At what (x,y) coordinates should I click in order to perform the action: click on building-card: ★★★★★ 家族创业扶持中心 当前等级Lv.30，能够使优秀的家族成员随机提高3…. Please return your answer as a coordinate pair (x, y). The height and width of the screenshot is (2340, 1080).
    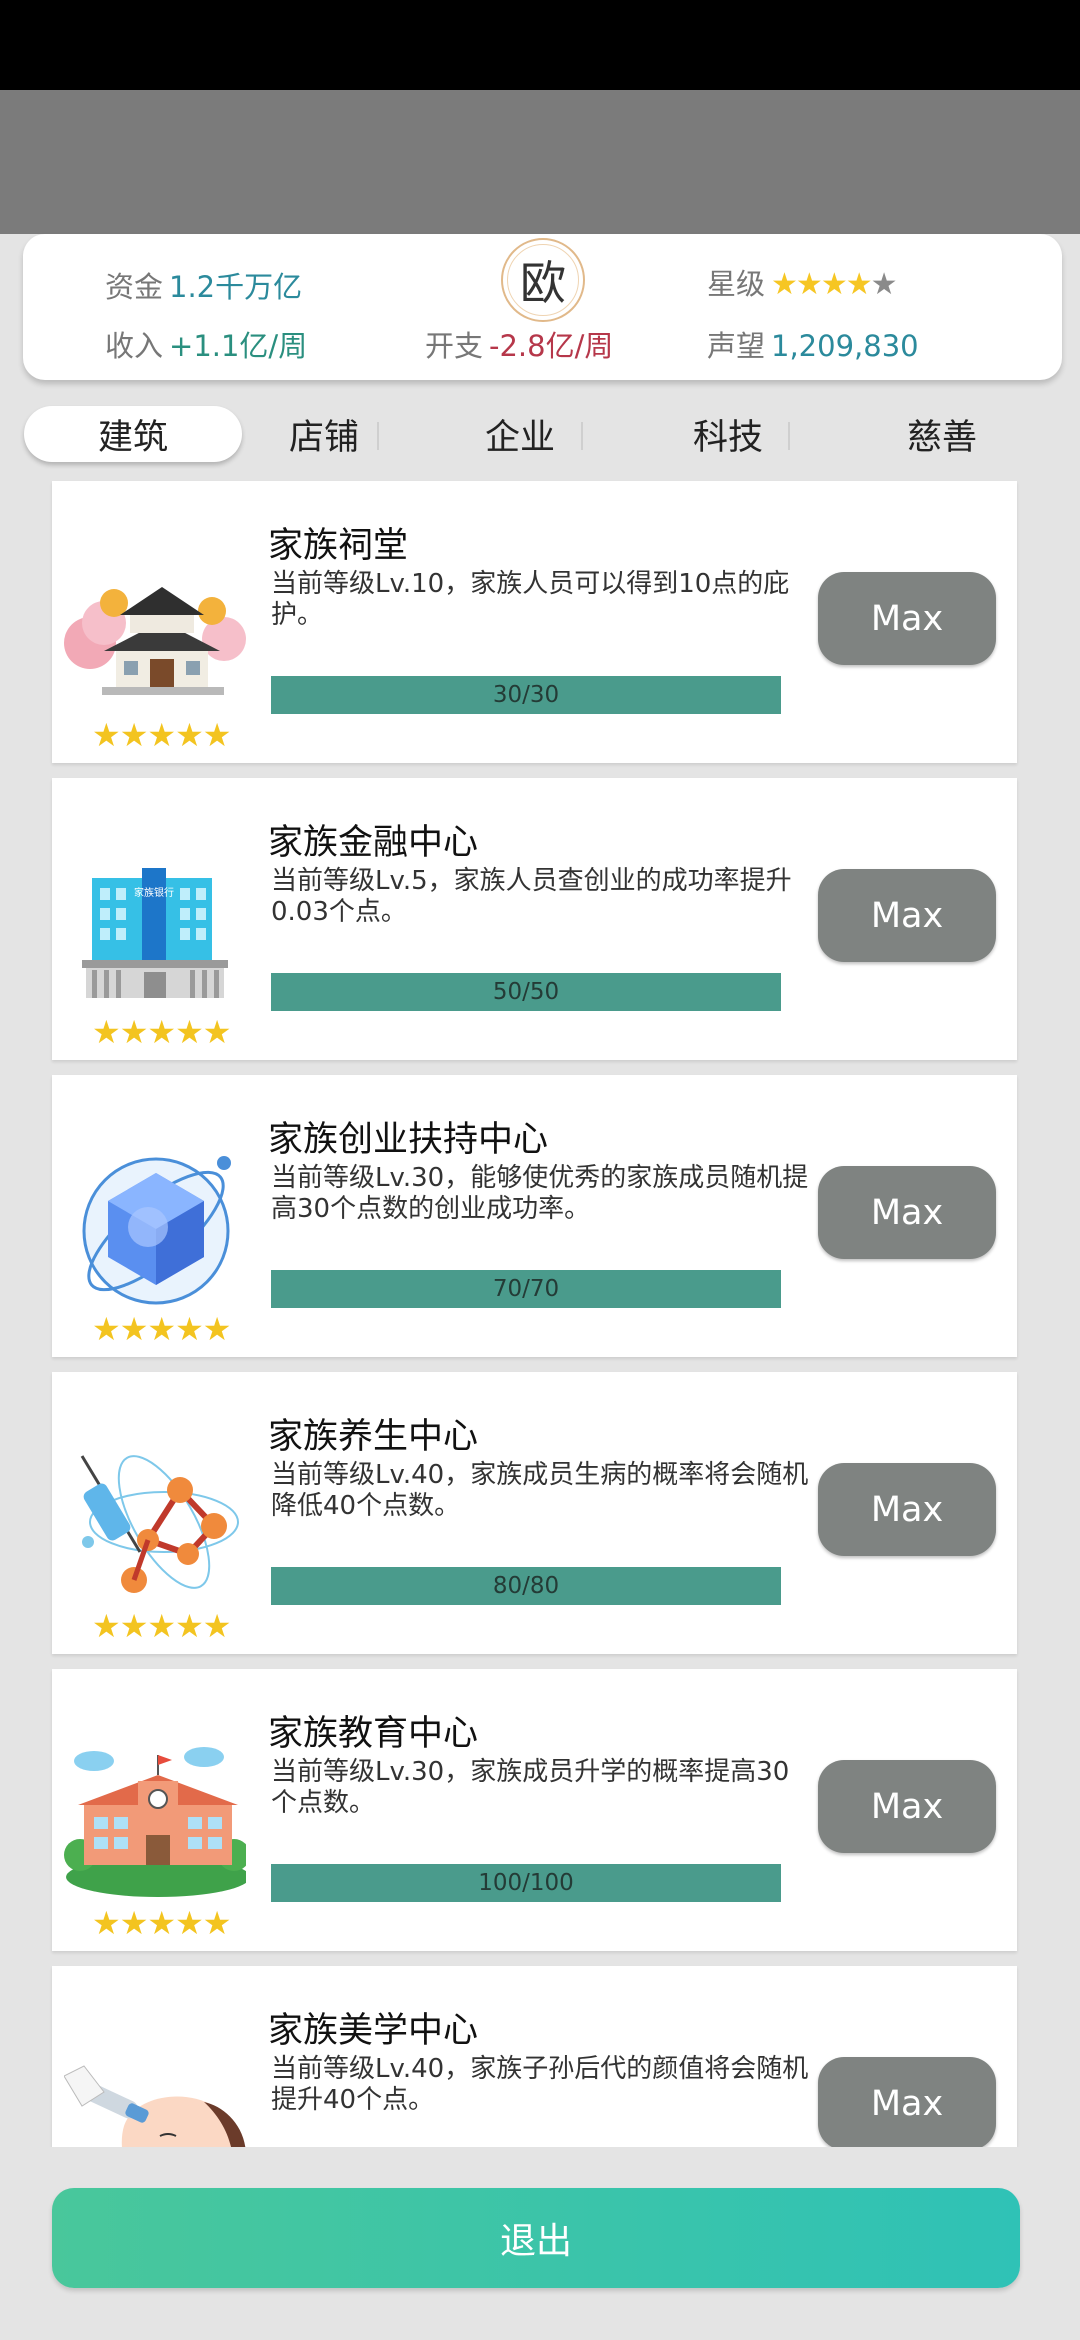
    Looking at the image, I should click on (534, 1216).